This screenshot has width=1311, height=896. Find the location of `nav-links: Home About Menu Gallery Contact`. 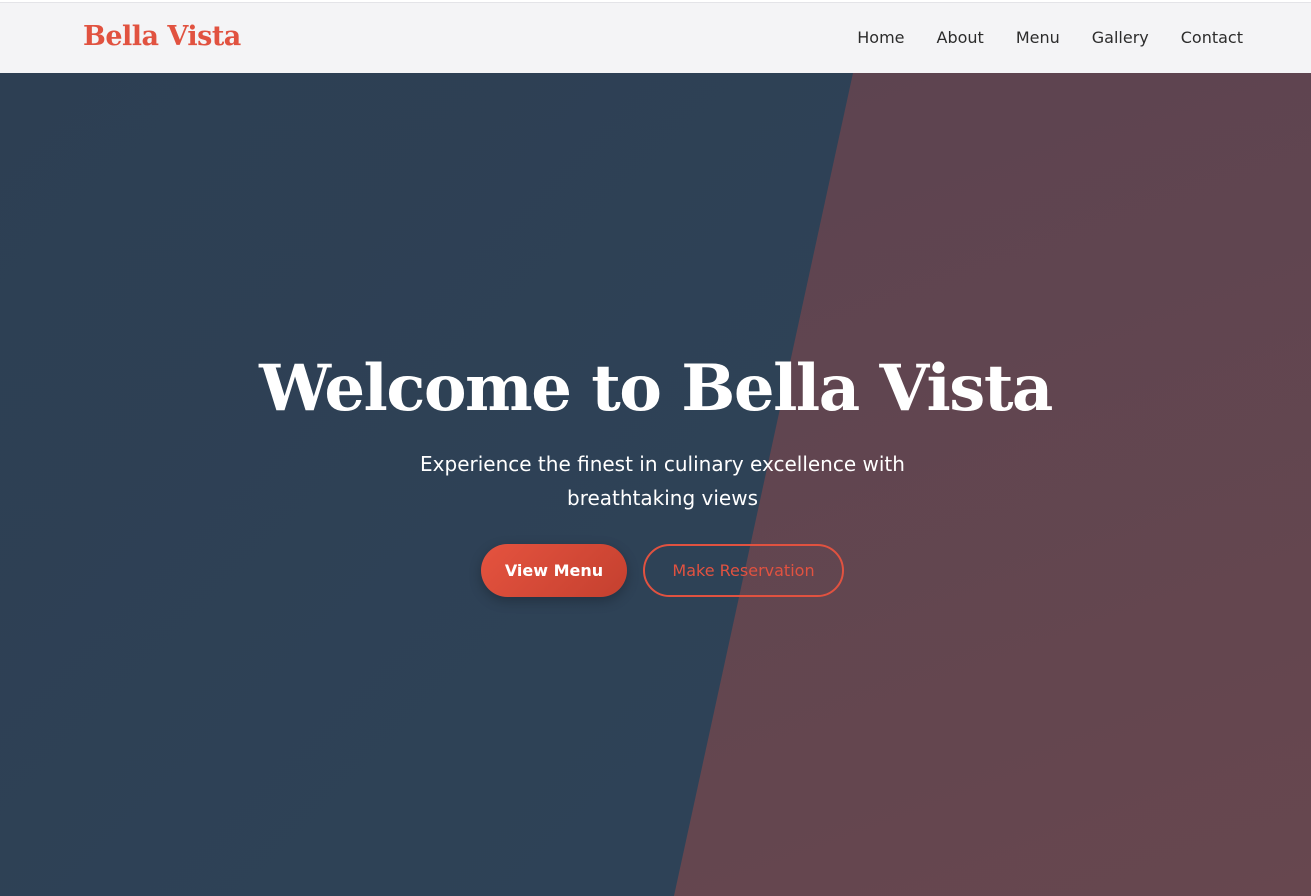

nav-links: Home About Menu Gallery Contact is located at coordinates (1034, 37).